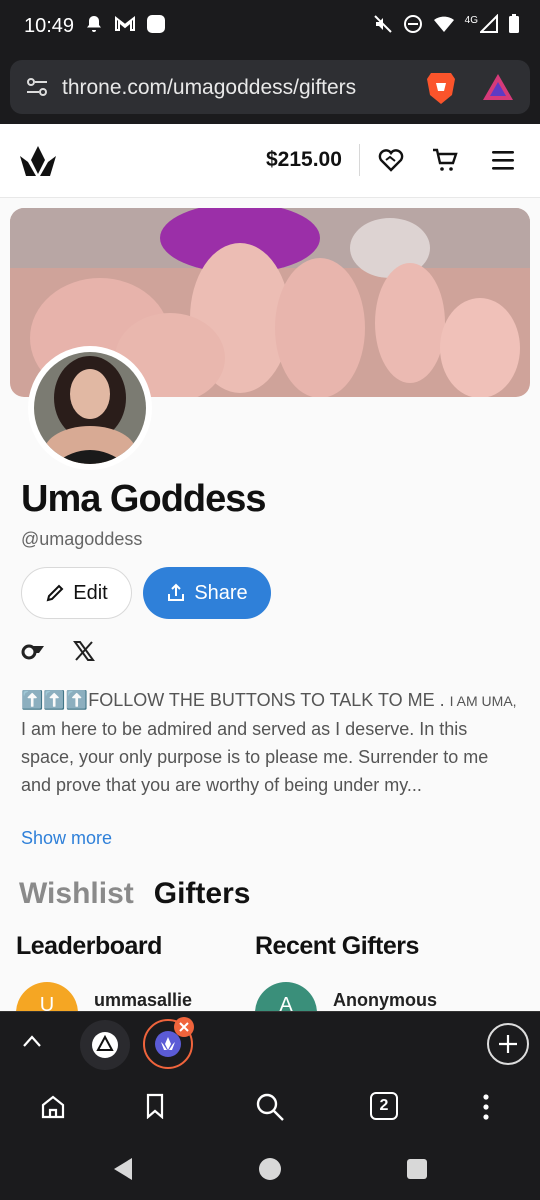  I want to click on show-more-link: Show more, so click(66, 838).